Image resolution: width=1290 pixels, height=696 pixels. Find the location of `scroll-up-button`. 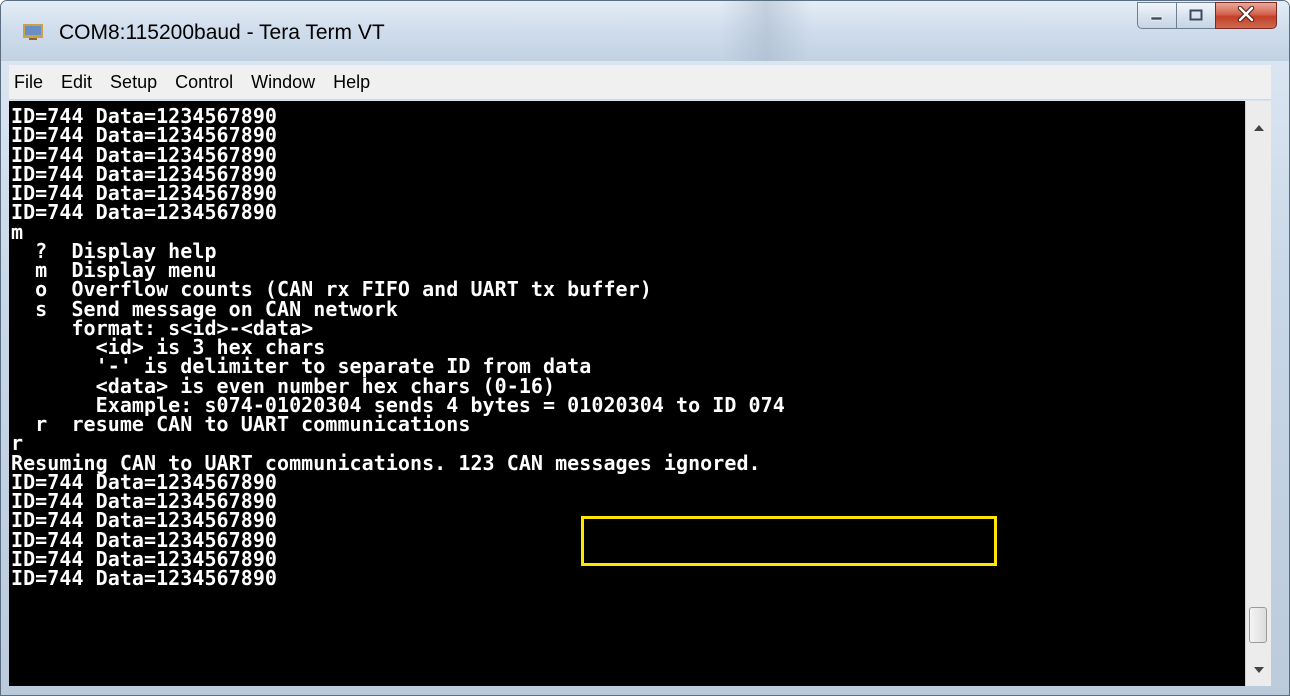

scroll-up-button is located at coordinates (1258, 125).